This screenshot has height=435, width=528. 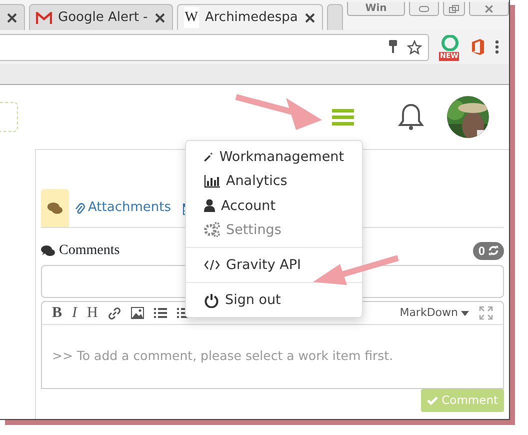 What do you see at coordinates (414, 47) in the screenshot?
I see `star-icon` at bounding box center [414, 47].